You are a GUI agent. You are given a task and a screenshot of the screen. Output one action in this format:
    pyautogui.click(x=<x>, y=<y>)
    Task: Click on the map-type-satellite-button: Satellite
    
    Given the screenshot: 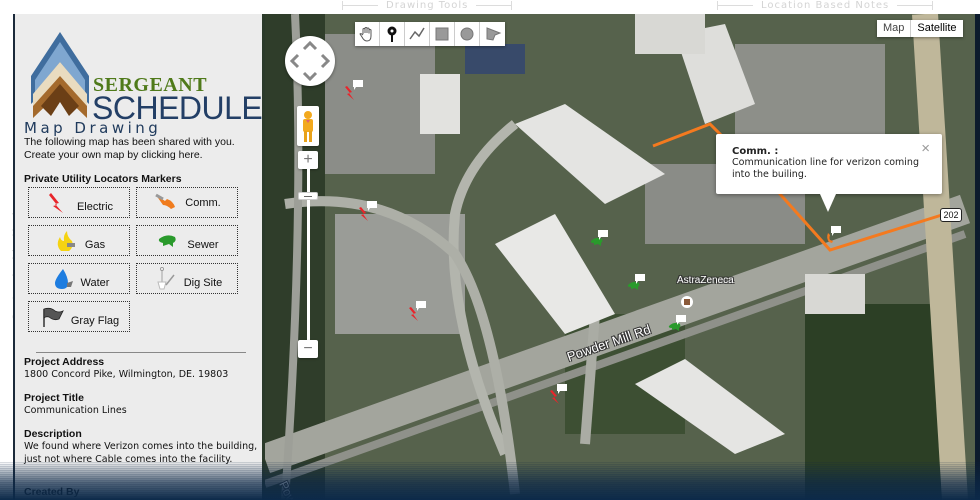 What is the action you would take?
    pyautogui.click(x=936, y=28)
    